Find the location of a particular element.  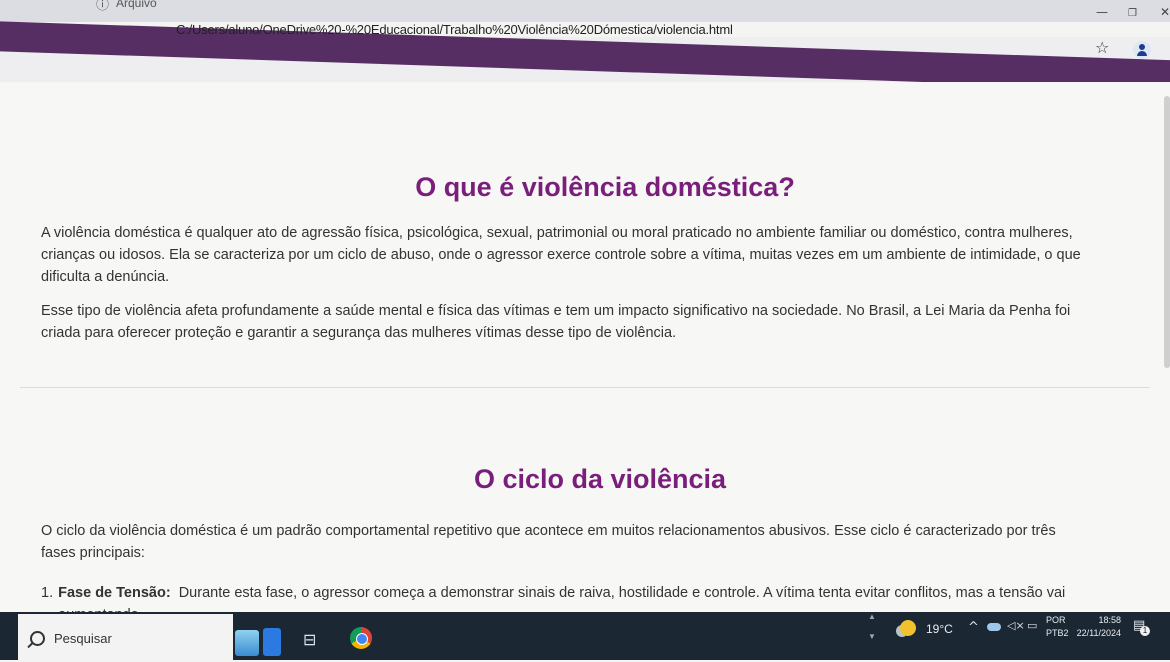

clock-time: 18:58 is located at coordinates (1109, 620).